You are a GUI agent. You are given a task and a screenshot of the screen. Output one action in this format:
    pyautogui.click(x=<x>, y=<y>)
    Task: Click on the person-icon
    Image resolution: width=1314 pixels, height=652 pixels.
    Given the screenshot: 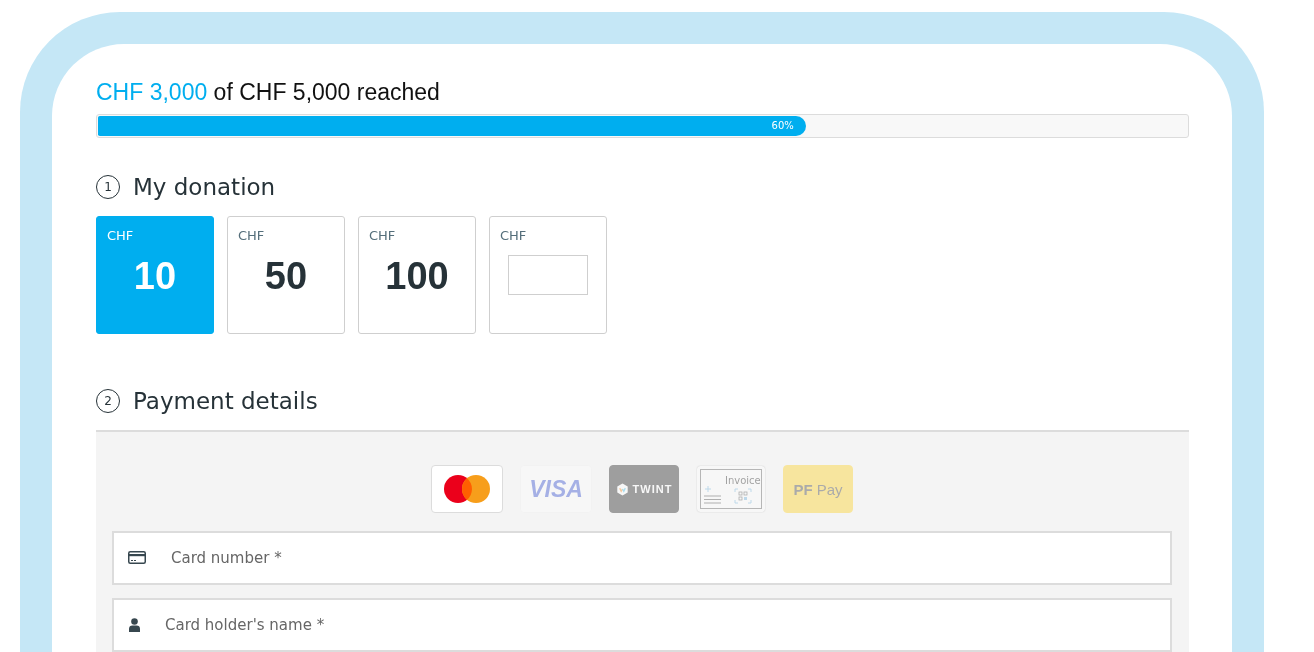 What is the action you would take?
    pyautogui.click(x=134, y=625)
    